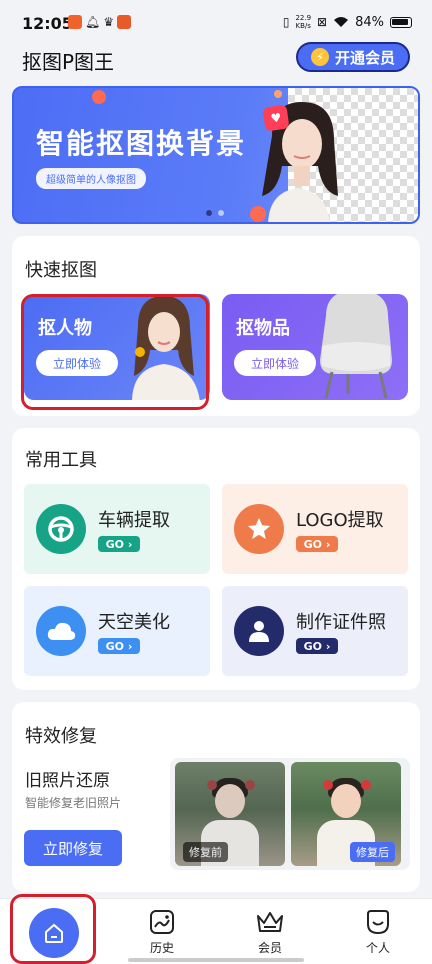 The height and width of the screenshot is (964, 432). I want to click on status-right: ▯ 22.9 KB/s ⊠ 84%, so click(347, 22).